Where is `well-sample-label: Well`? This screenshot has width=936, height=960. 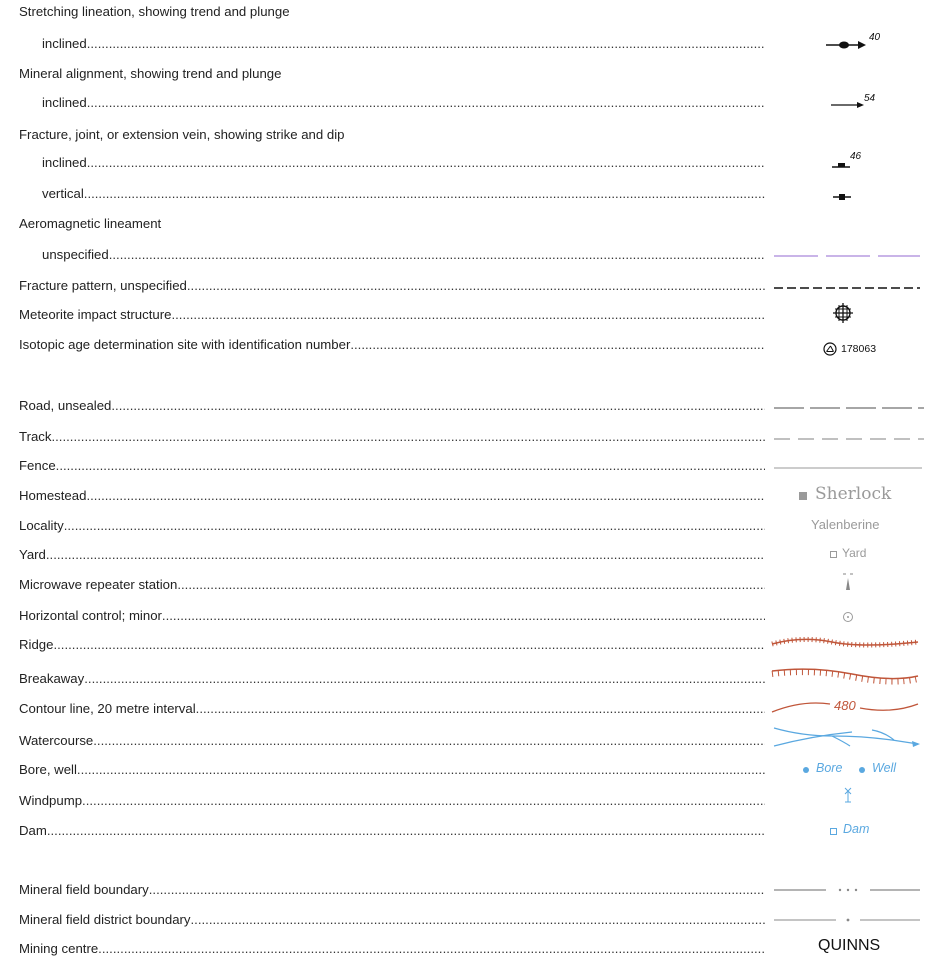 well-sample-label: Well is located at coordinates (884, 768).